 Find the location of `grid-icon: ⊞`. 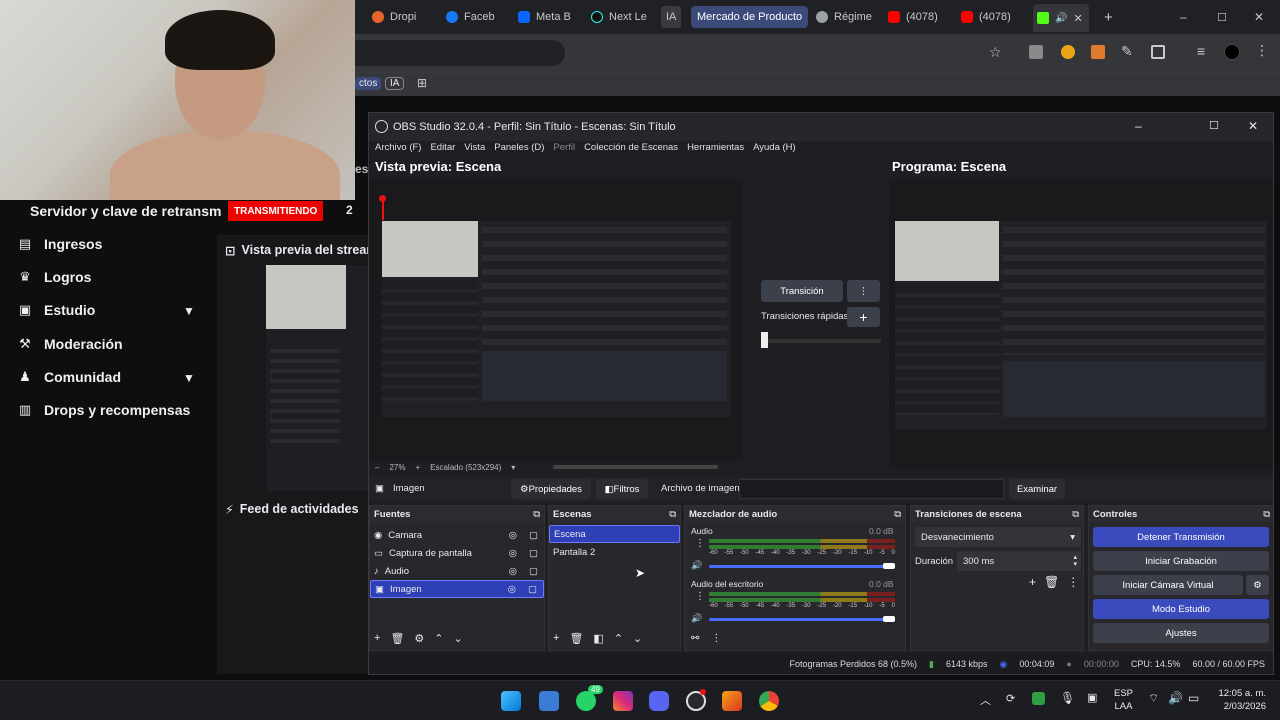

grid-icon: ⊞ is located at coordinates (422, 83).